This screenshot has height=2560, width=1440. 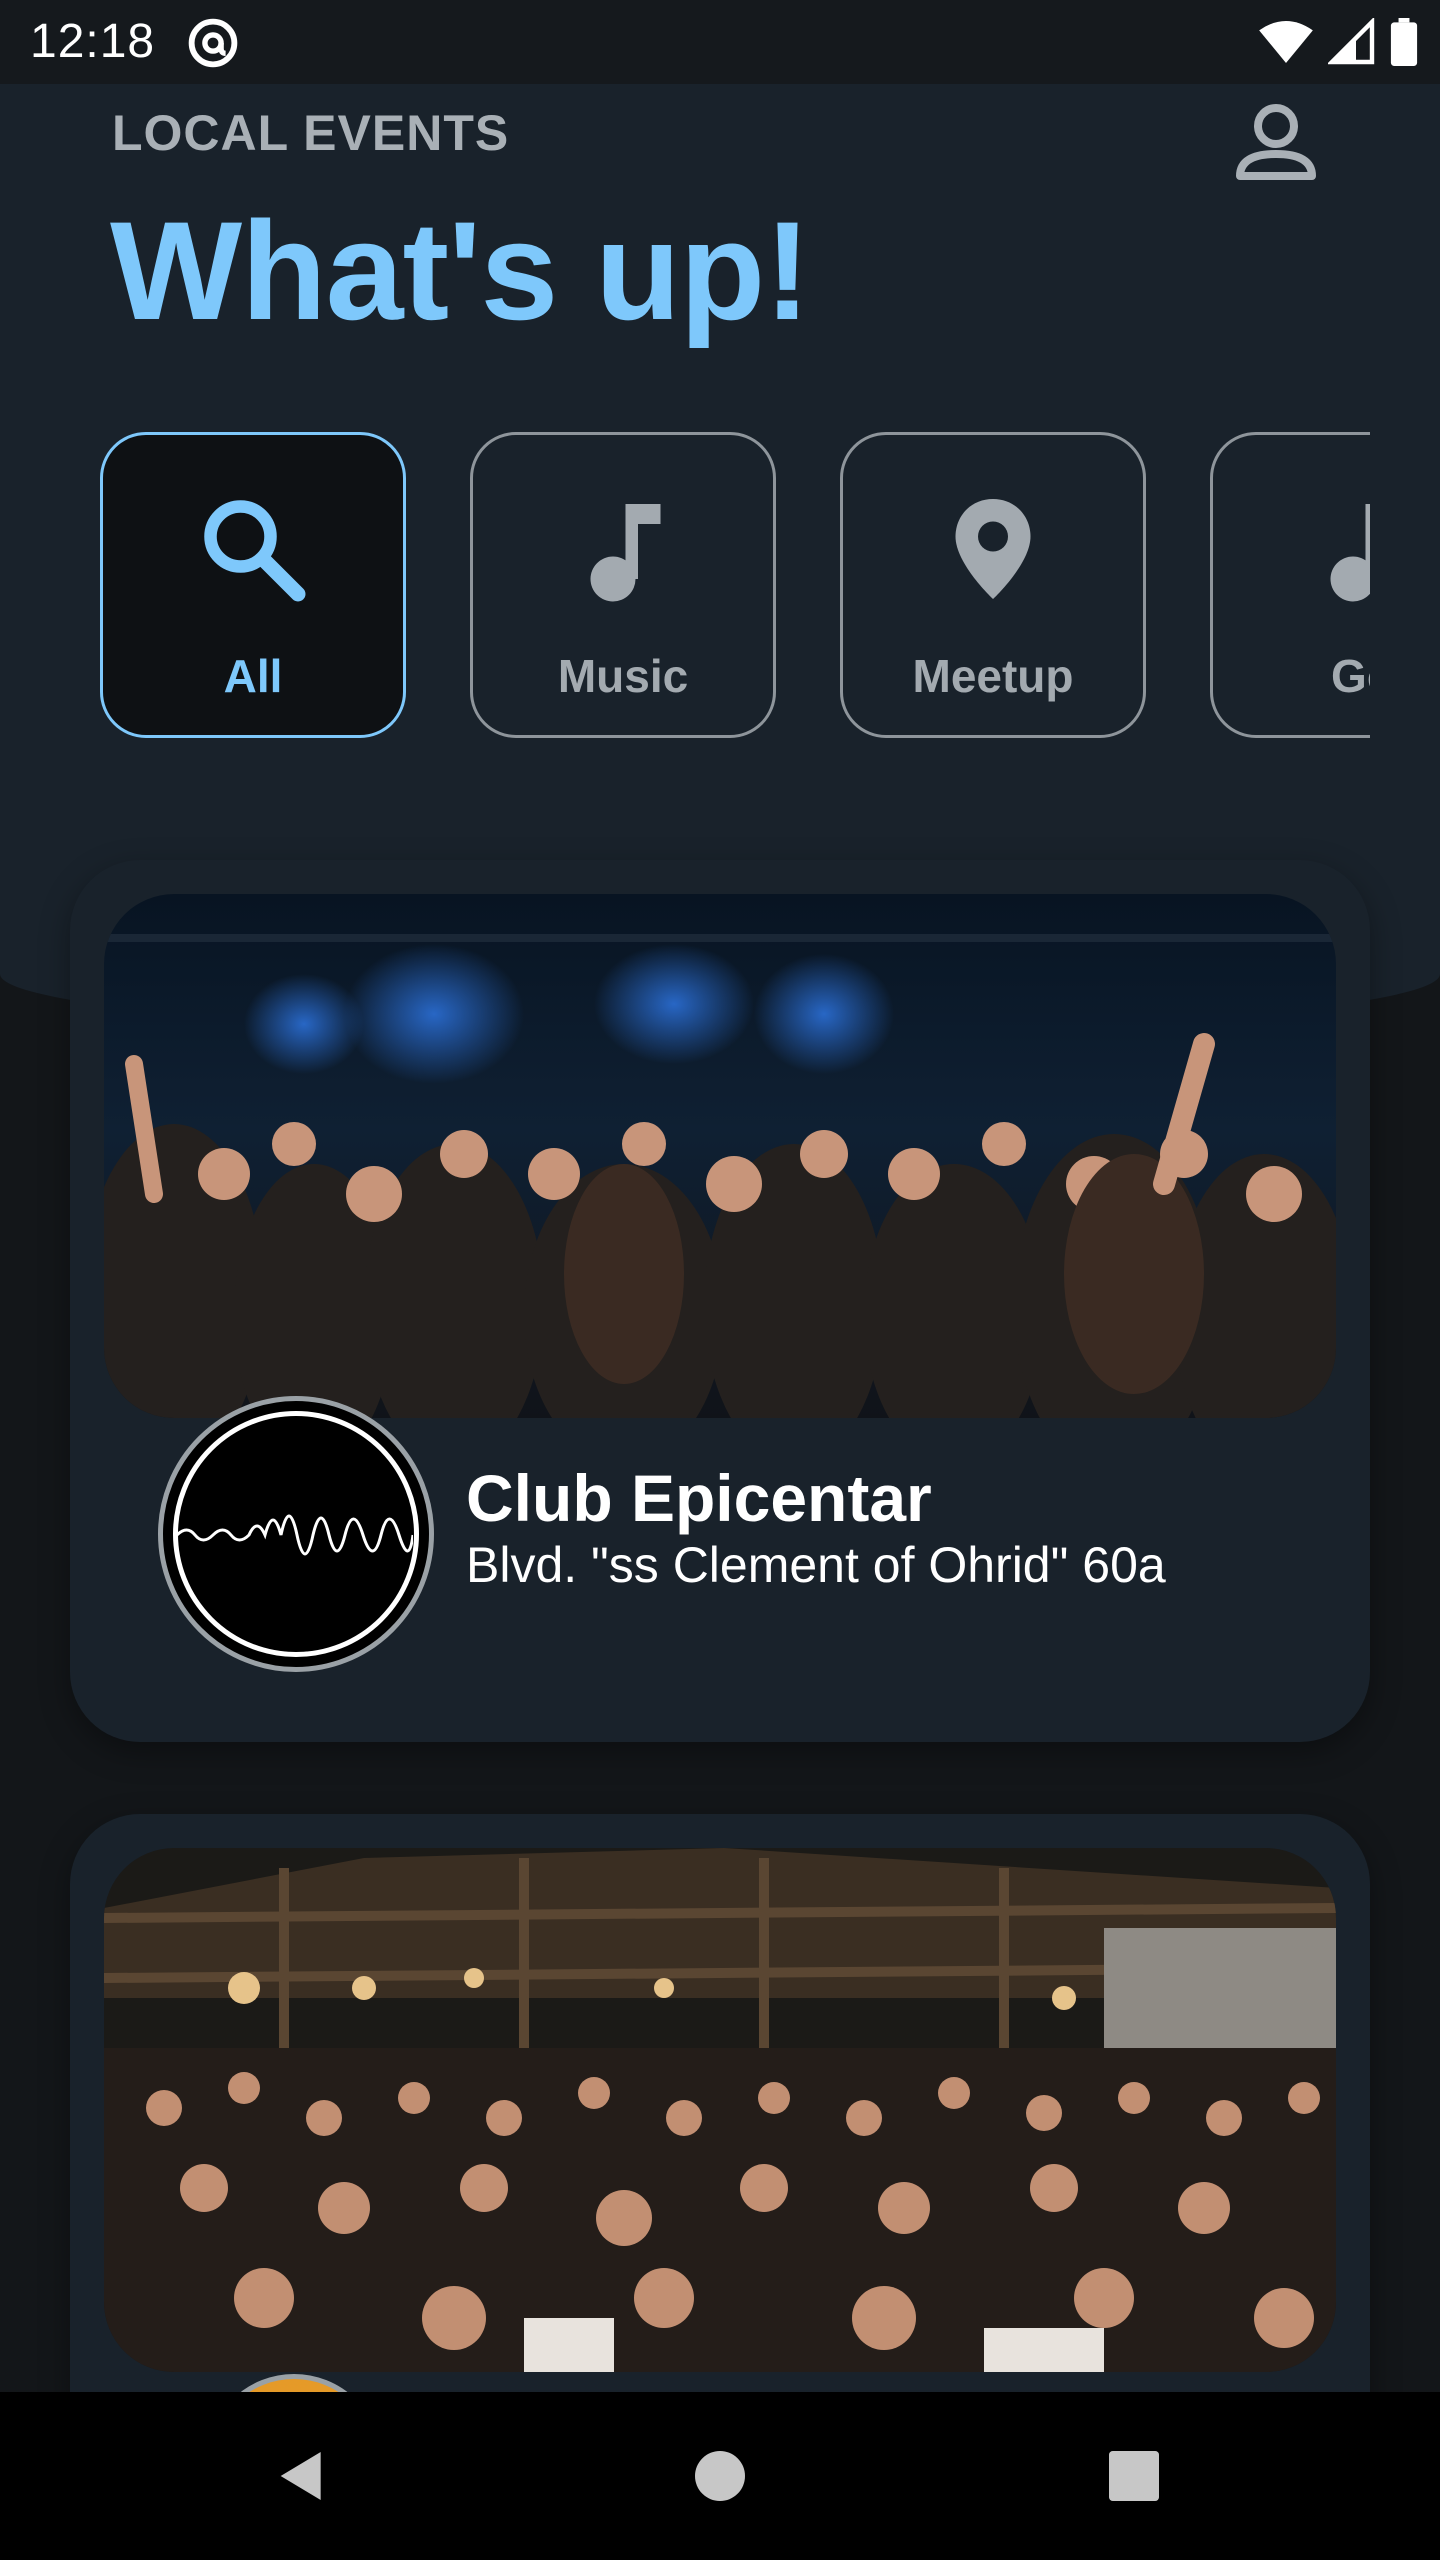 I want to click on soundwave-icon, so click(x=295, y=1535).